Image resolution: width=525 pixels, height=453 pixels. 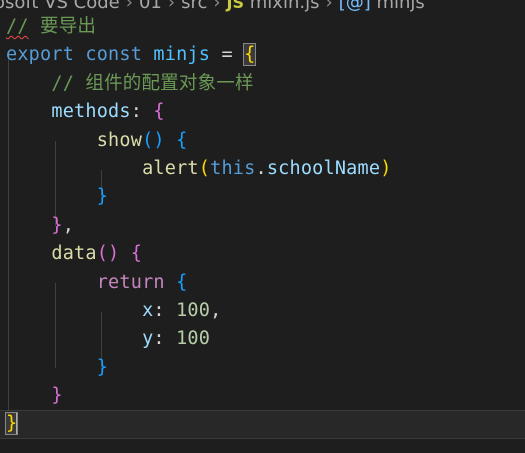 I want to click on show-function: show, so click(x=119, y=140).